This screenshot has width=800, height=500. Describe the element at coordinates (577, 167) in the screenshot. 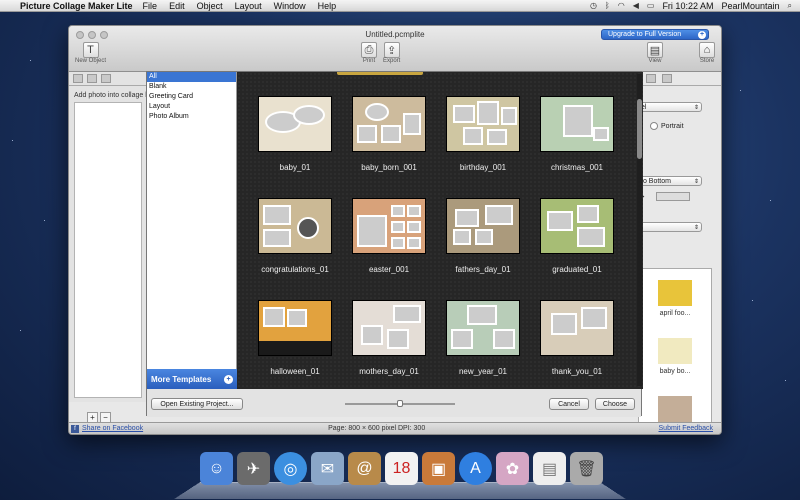

I see `template-name: christmas_001` at that location.